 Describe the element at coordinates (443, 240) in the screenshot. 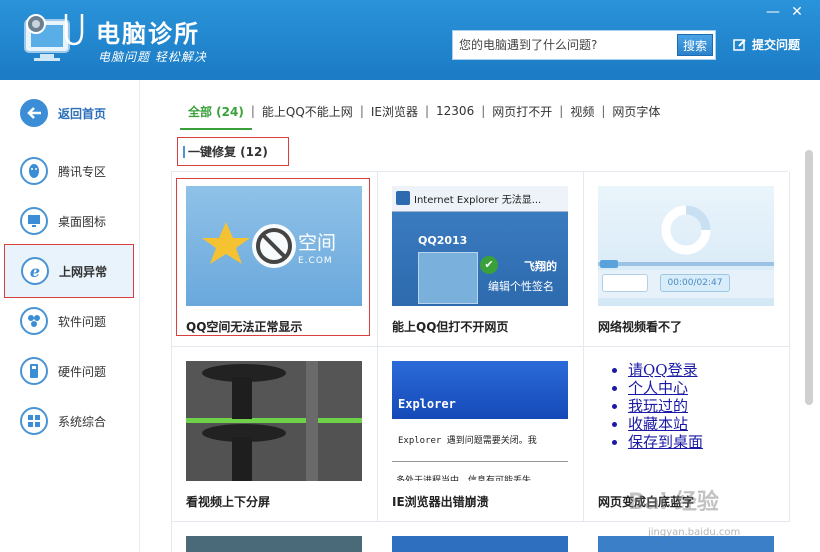

I see `qq-version-label: QQ2013` at that location.